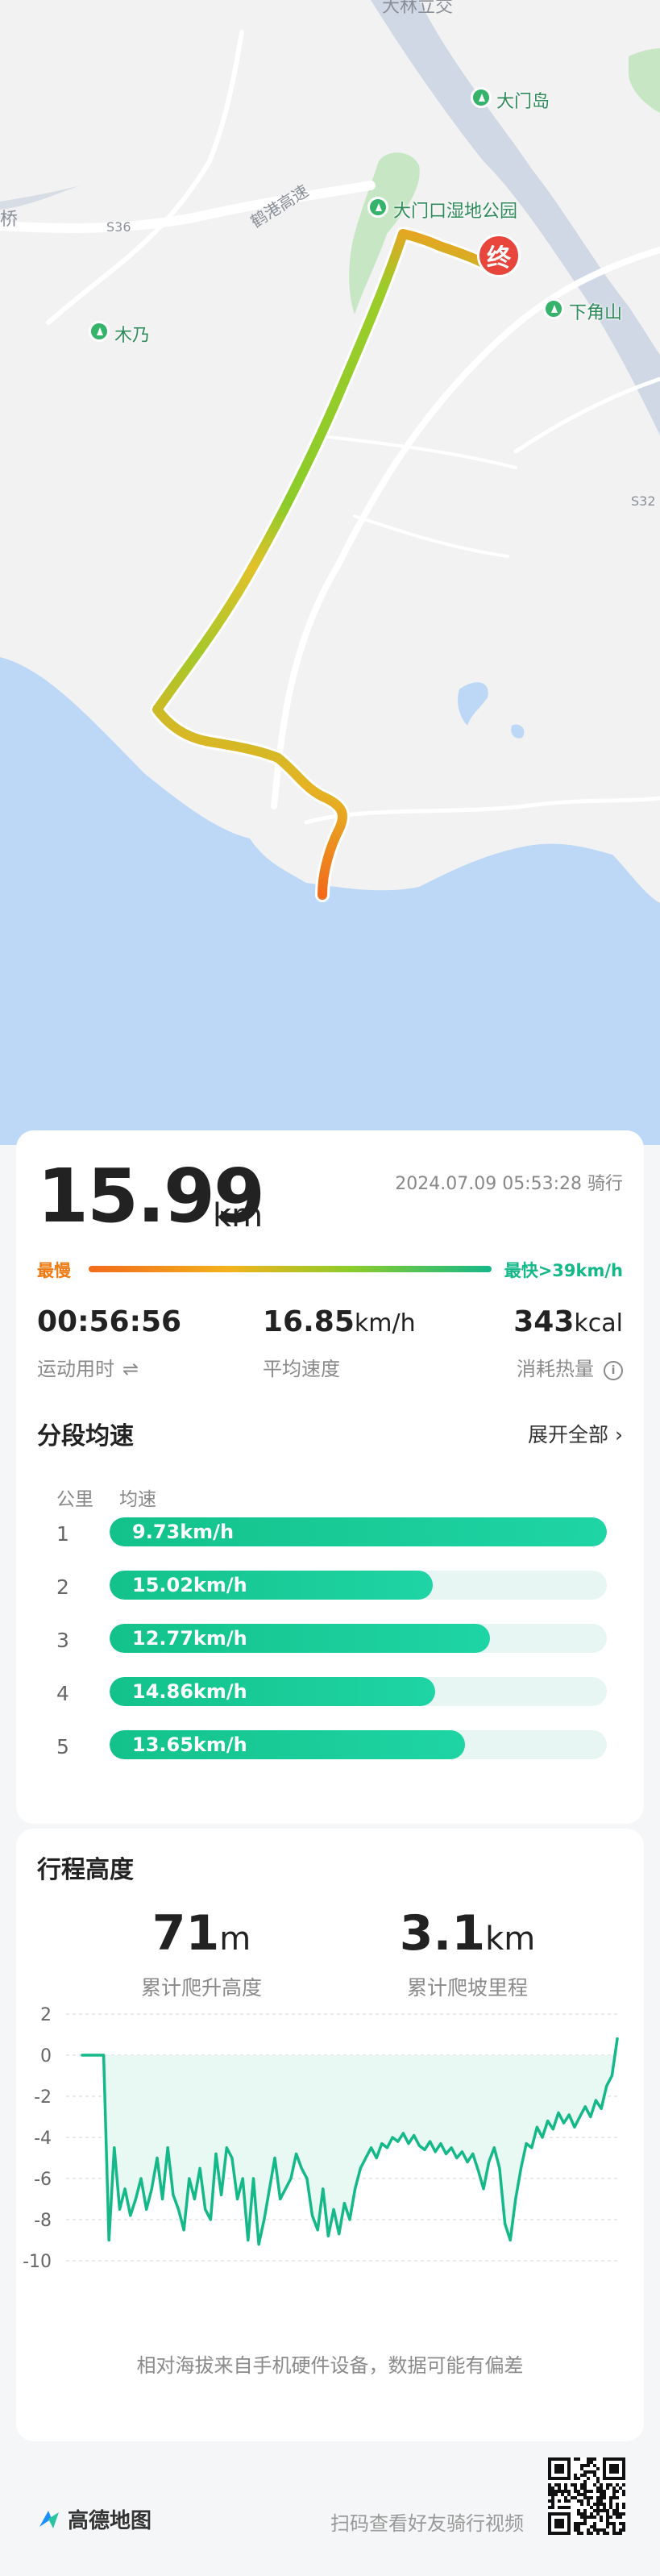 The height and width of the screenshot is (2576, 660). I want to click on chart-y-tick-label: -10, so click(38, 2262).